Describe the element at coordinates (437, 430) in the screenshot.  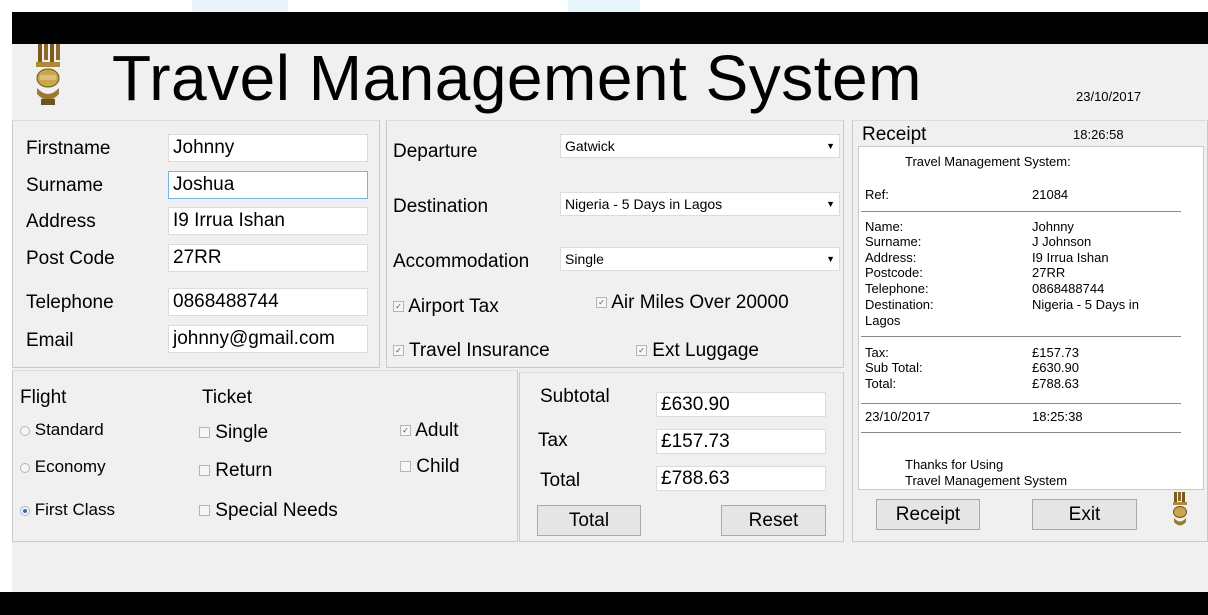
I see `adult-label: Adult` at that location.